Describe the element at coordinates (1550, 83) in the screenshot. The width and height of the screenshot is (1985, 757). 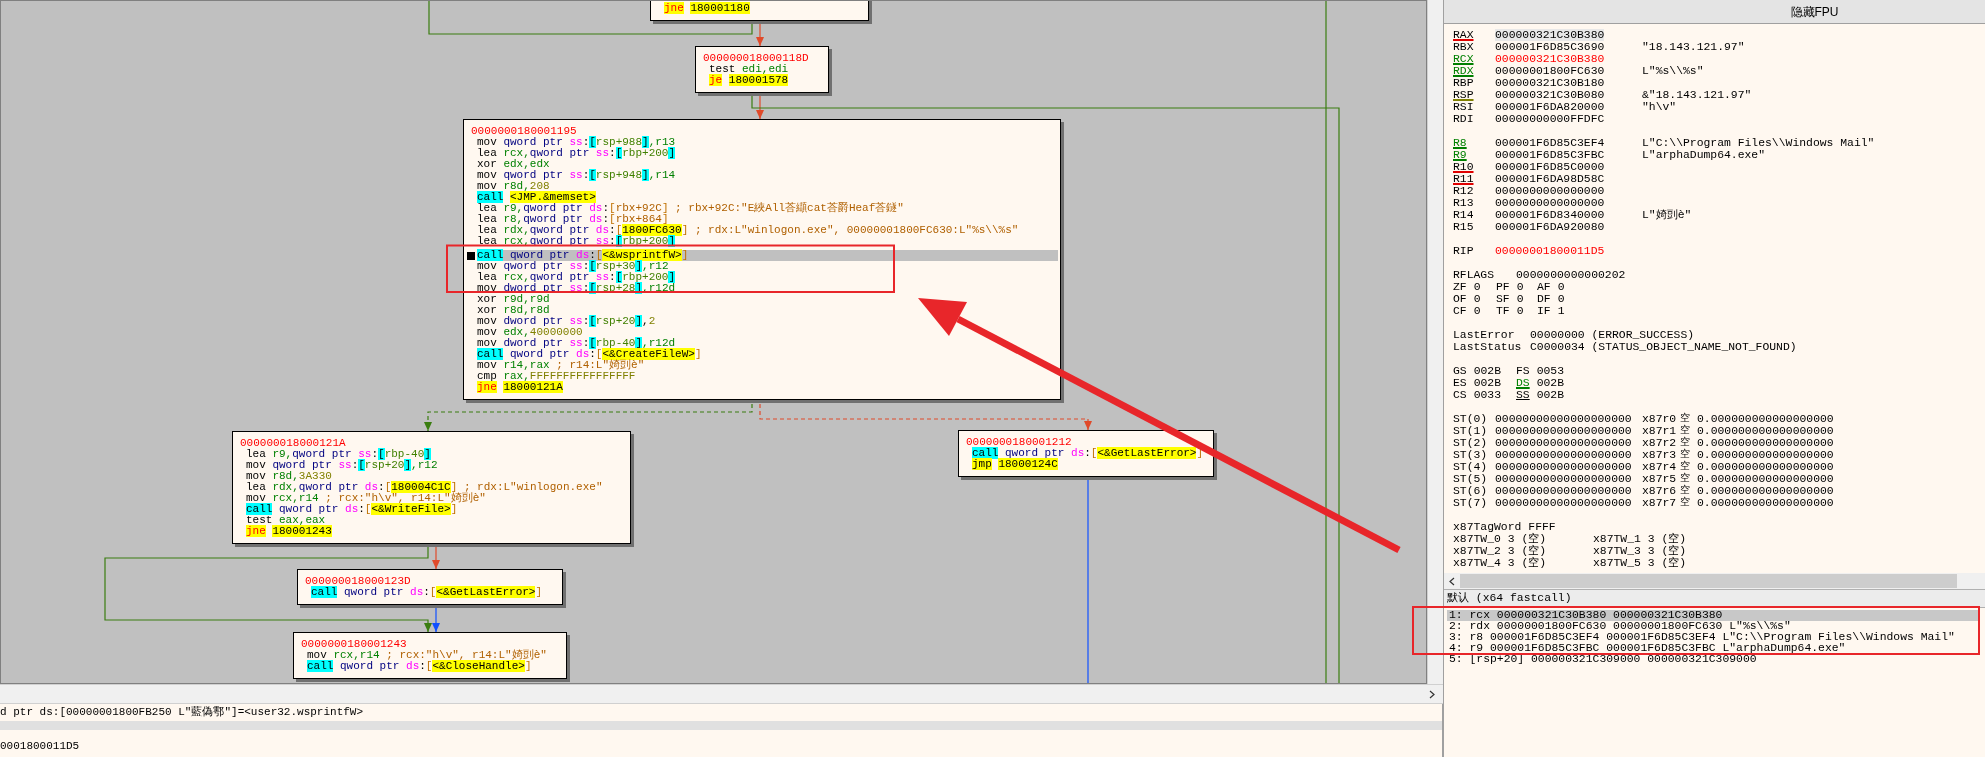
I see `register-value: 000000321C30B180` at that location.